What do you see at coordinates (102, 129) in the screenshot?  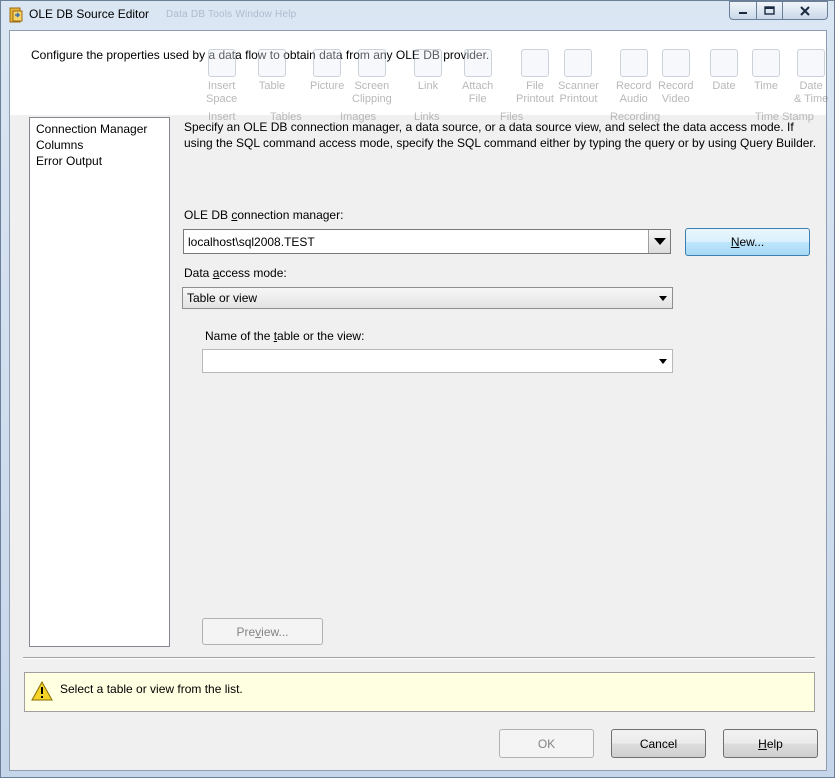 I see `nav-item-connection-manager: Connection Manager` at bounding box center [102, 129].